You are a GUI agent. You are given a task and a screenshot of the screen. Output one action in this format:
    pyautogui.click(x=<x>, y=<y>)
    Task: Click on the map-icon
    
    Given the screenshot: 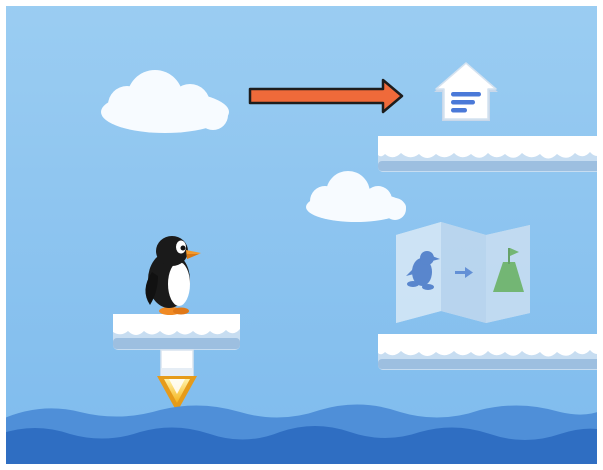 What is the action you would take?
    pyautogui.click(x=463, y=272)
    